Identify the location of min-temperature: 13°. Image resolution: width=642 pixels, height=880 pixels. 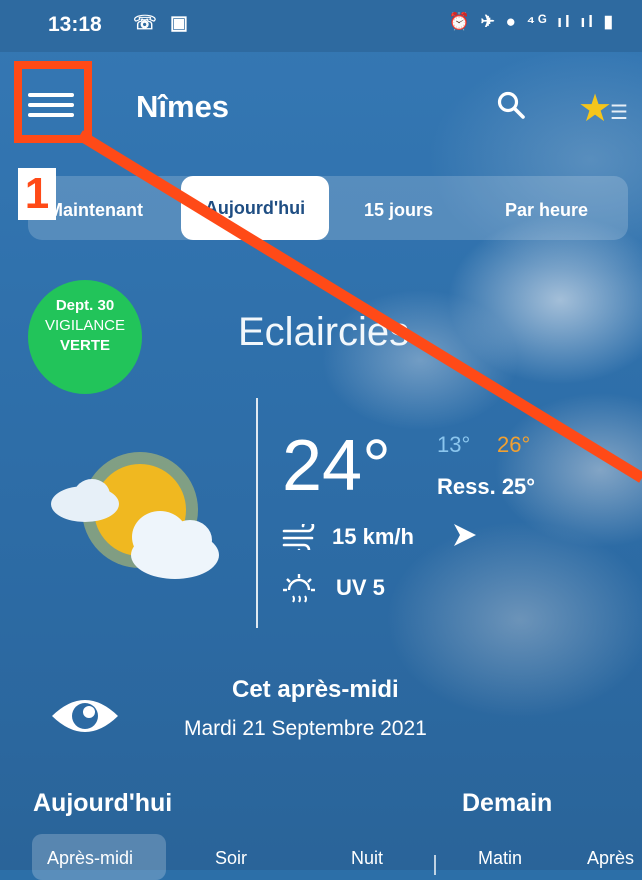
(454, 444).